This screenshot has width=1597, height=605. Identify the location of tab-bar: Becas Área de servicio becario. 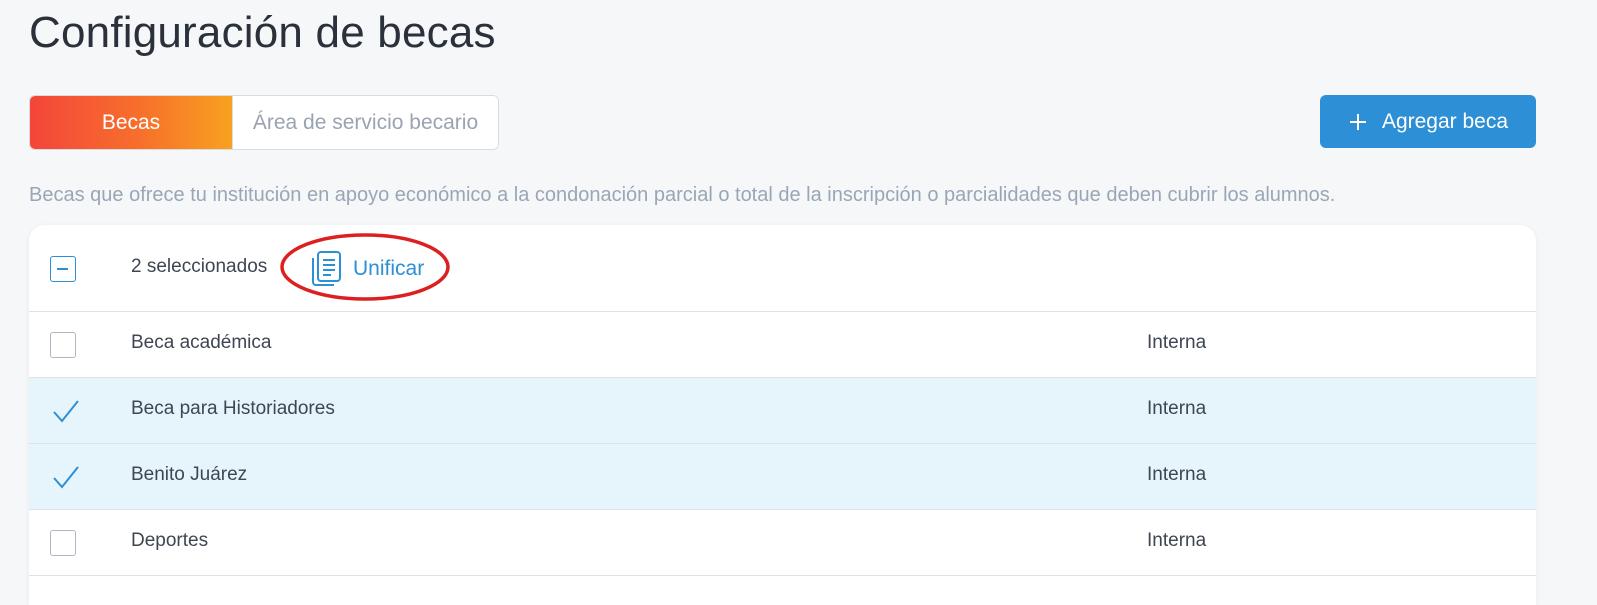
(264, 122).